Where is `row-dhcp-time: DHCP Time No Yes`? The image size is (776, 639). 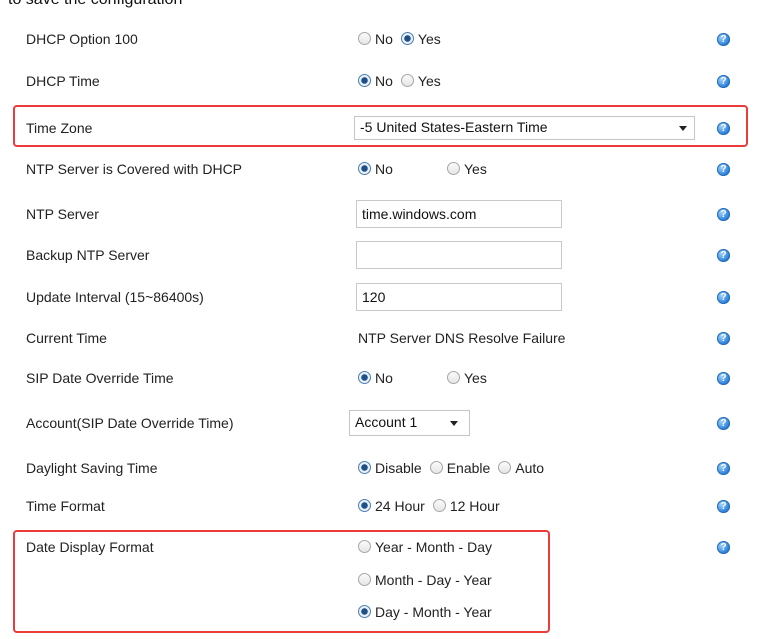
row-dhcp-time: DHCP Time No Yes is located at coordinates (388, 82).